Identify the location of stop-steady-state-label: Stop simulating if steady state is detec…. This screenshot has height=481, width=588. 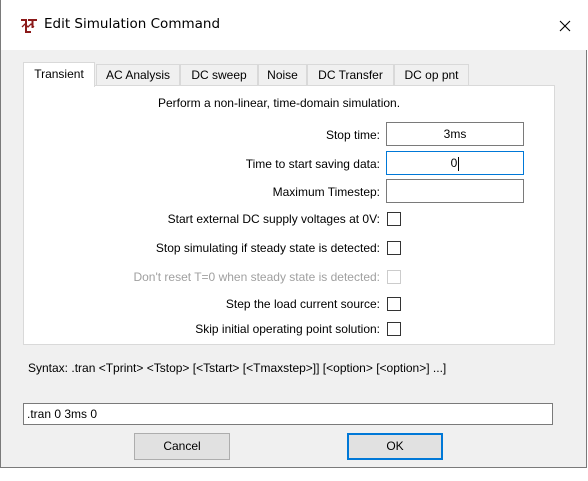
(267, 248).